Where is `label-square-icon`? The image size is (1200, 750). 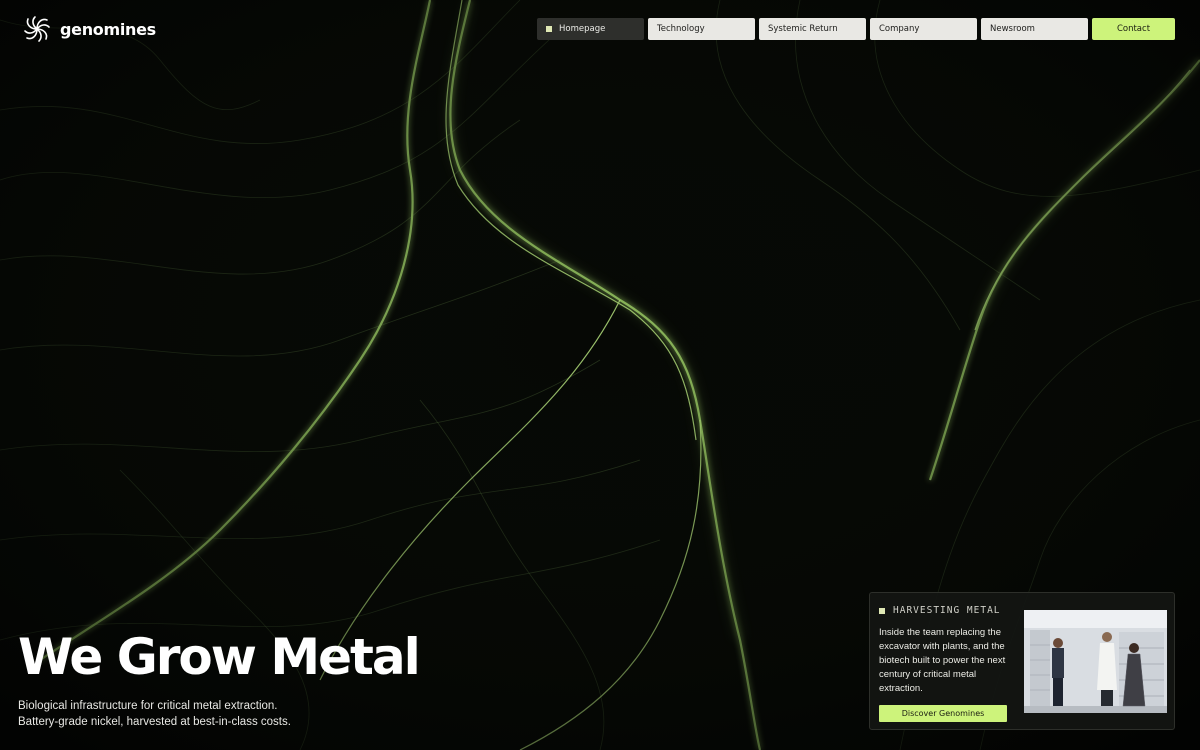
label-square-icon is located at coordinates (882, 610).